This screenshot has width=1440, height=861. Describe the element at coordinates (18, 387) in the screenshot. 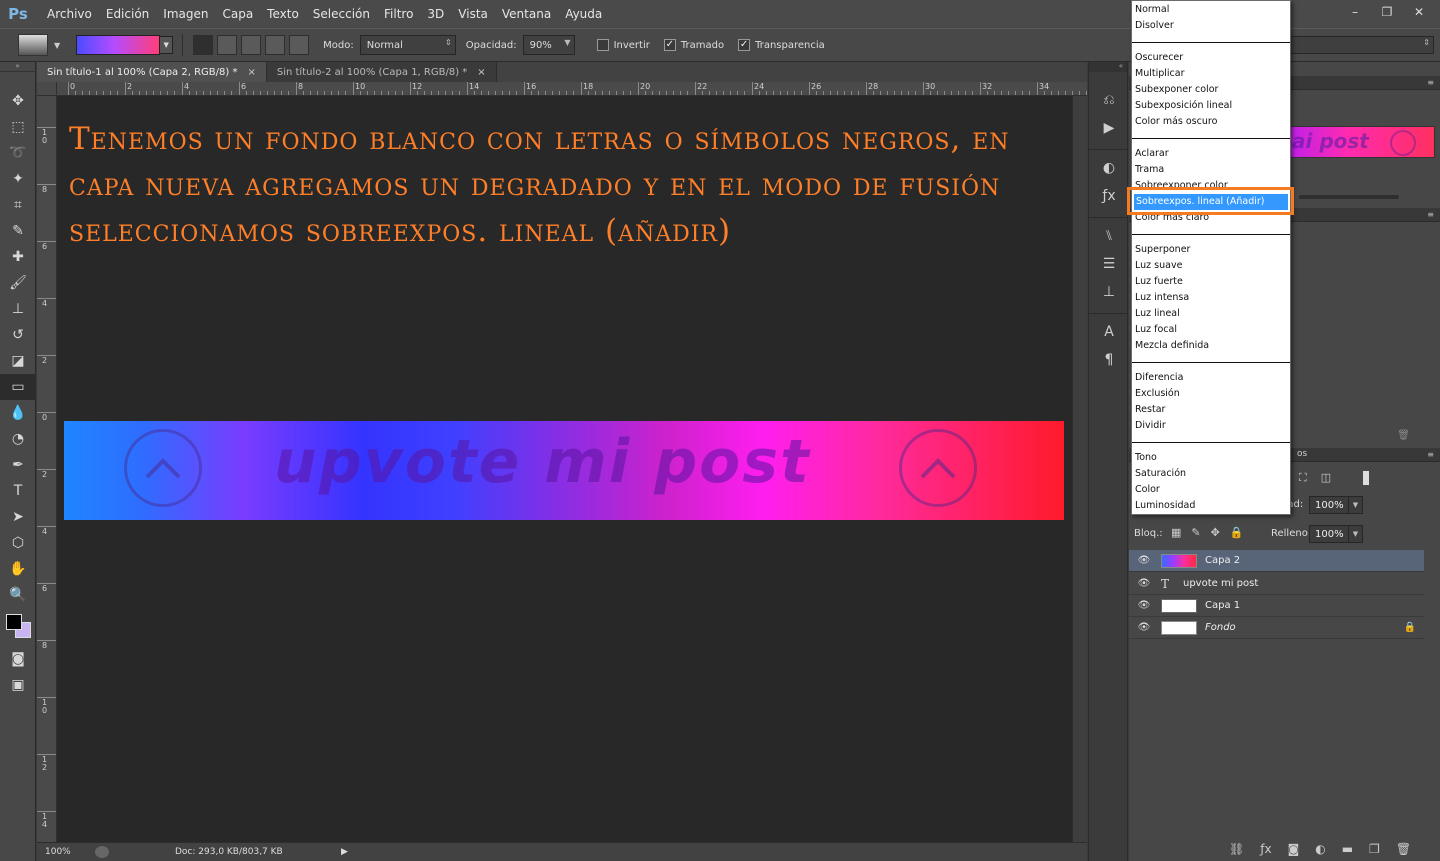

I see `gradient-tool-icon: ▭` at that location.